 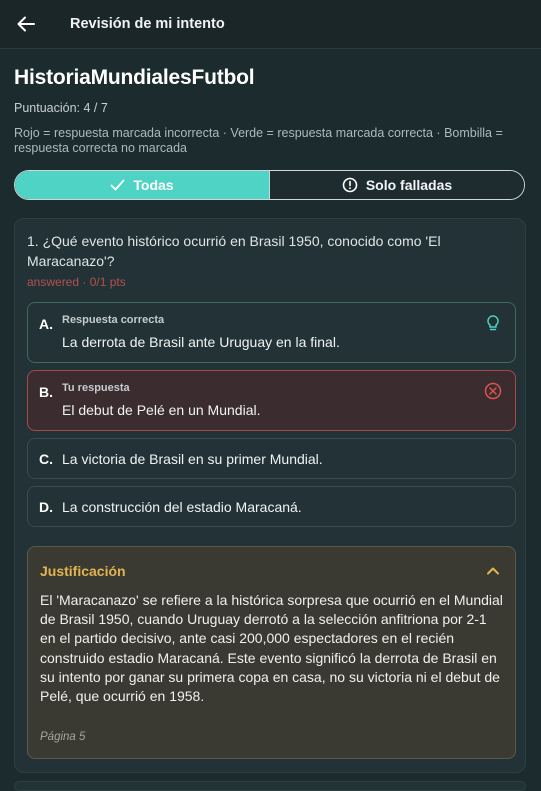 What do you see at coordinates (46, 507) in the screenshot?
I see `option-letter: D.` at bounding box center [46, 507].